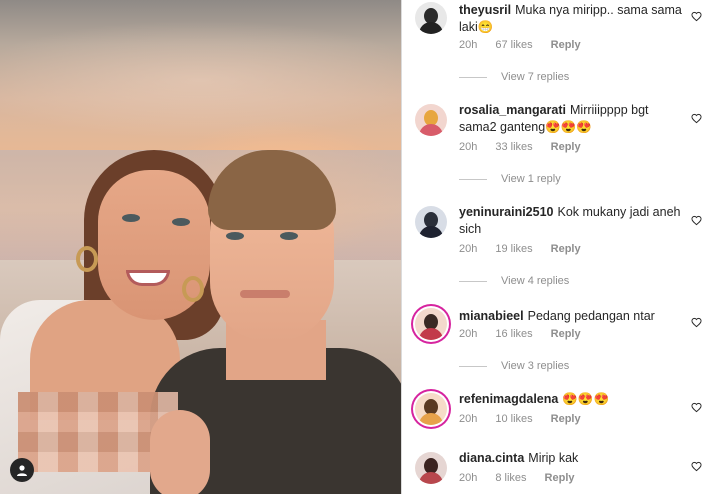 The image size is (720, 494). I want to click on view-replies-button: View 7 replies, so click(514, 77).